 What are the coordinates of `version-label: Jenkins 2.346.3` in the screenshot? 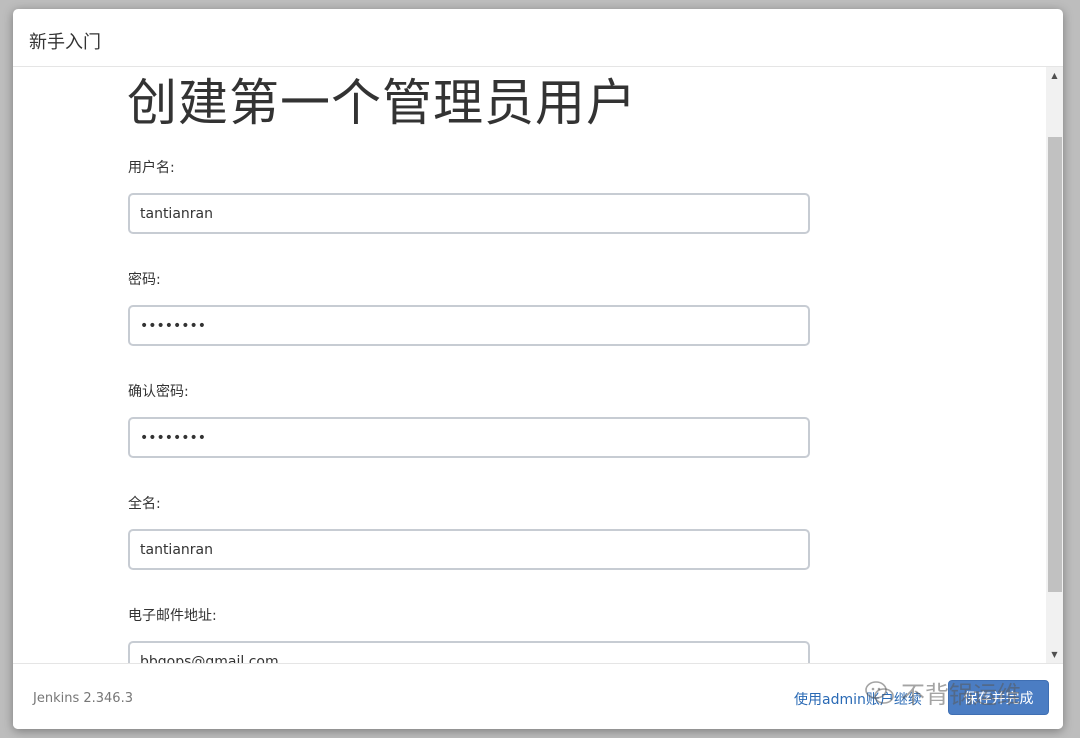 It's located at (83, 698).